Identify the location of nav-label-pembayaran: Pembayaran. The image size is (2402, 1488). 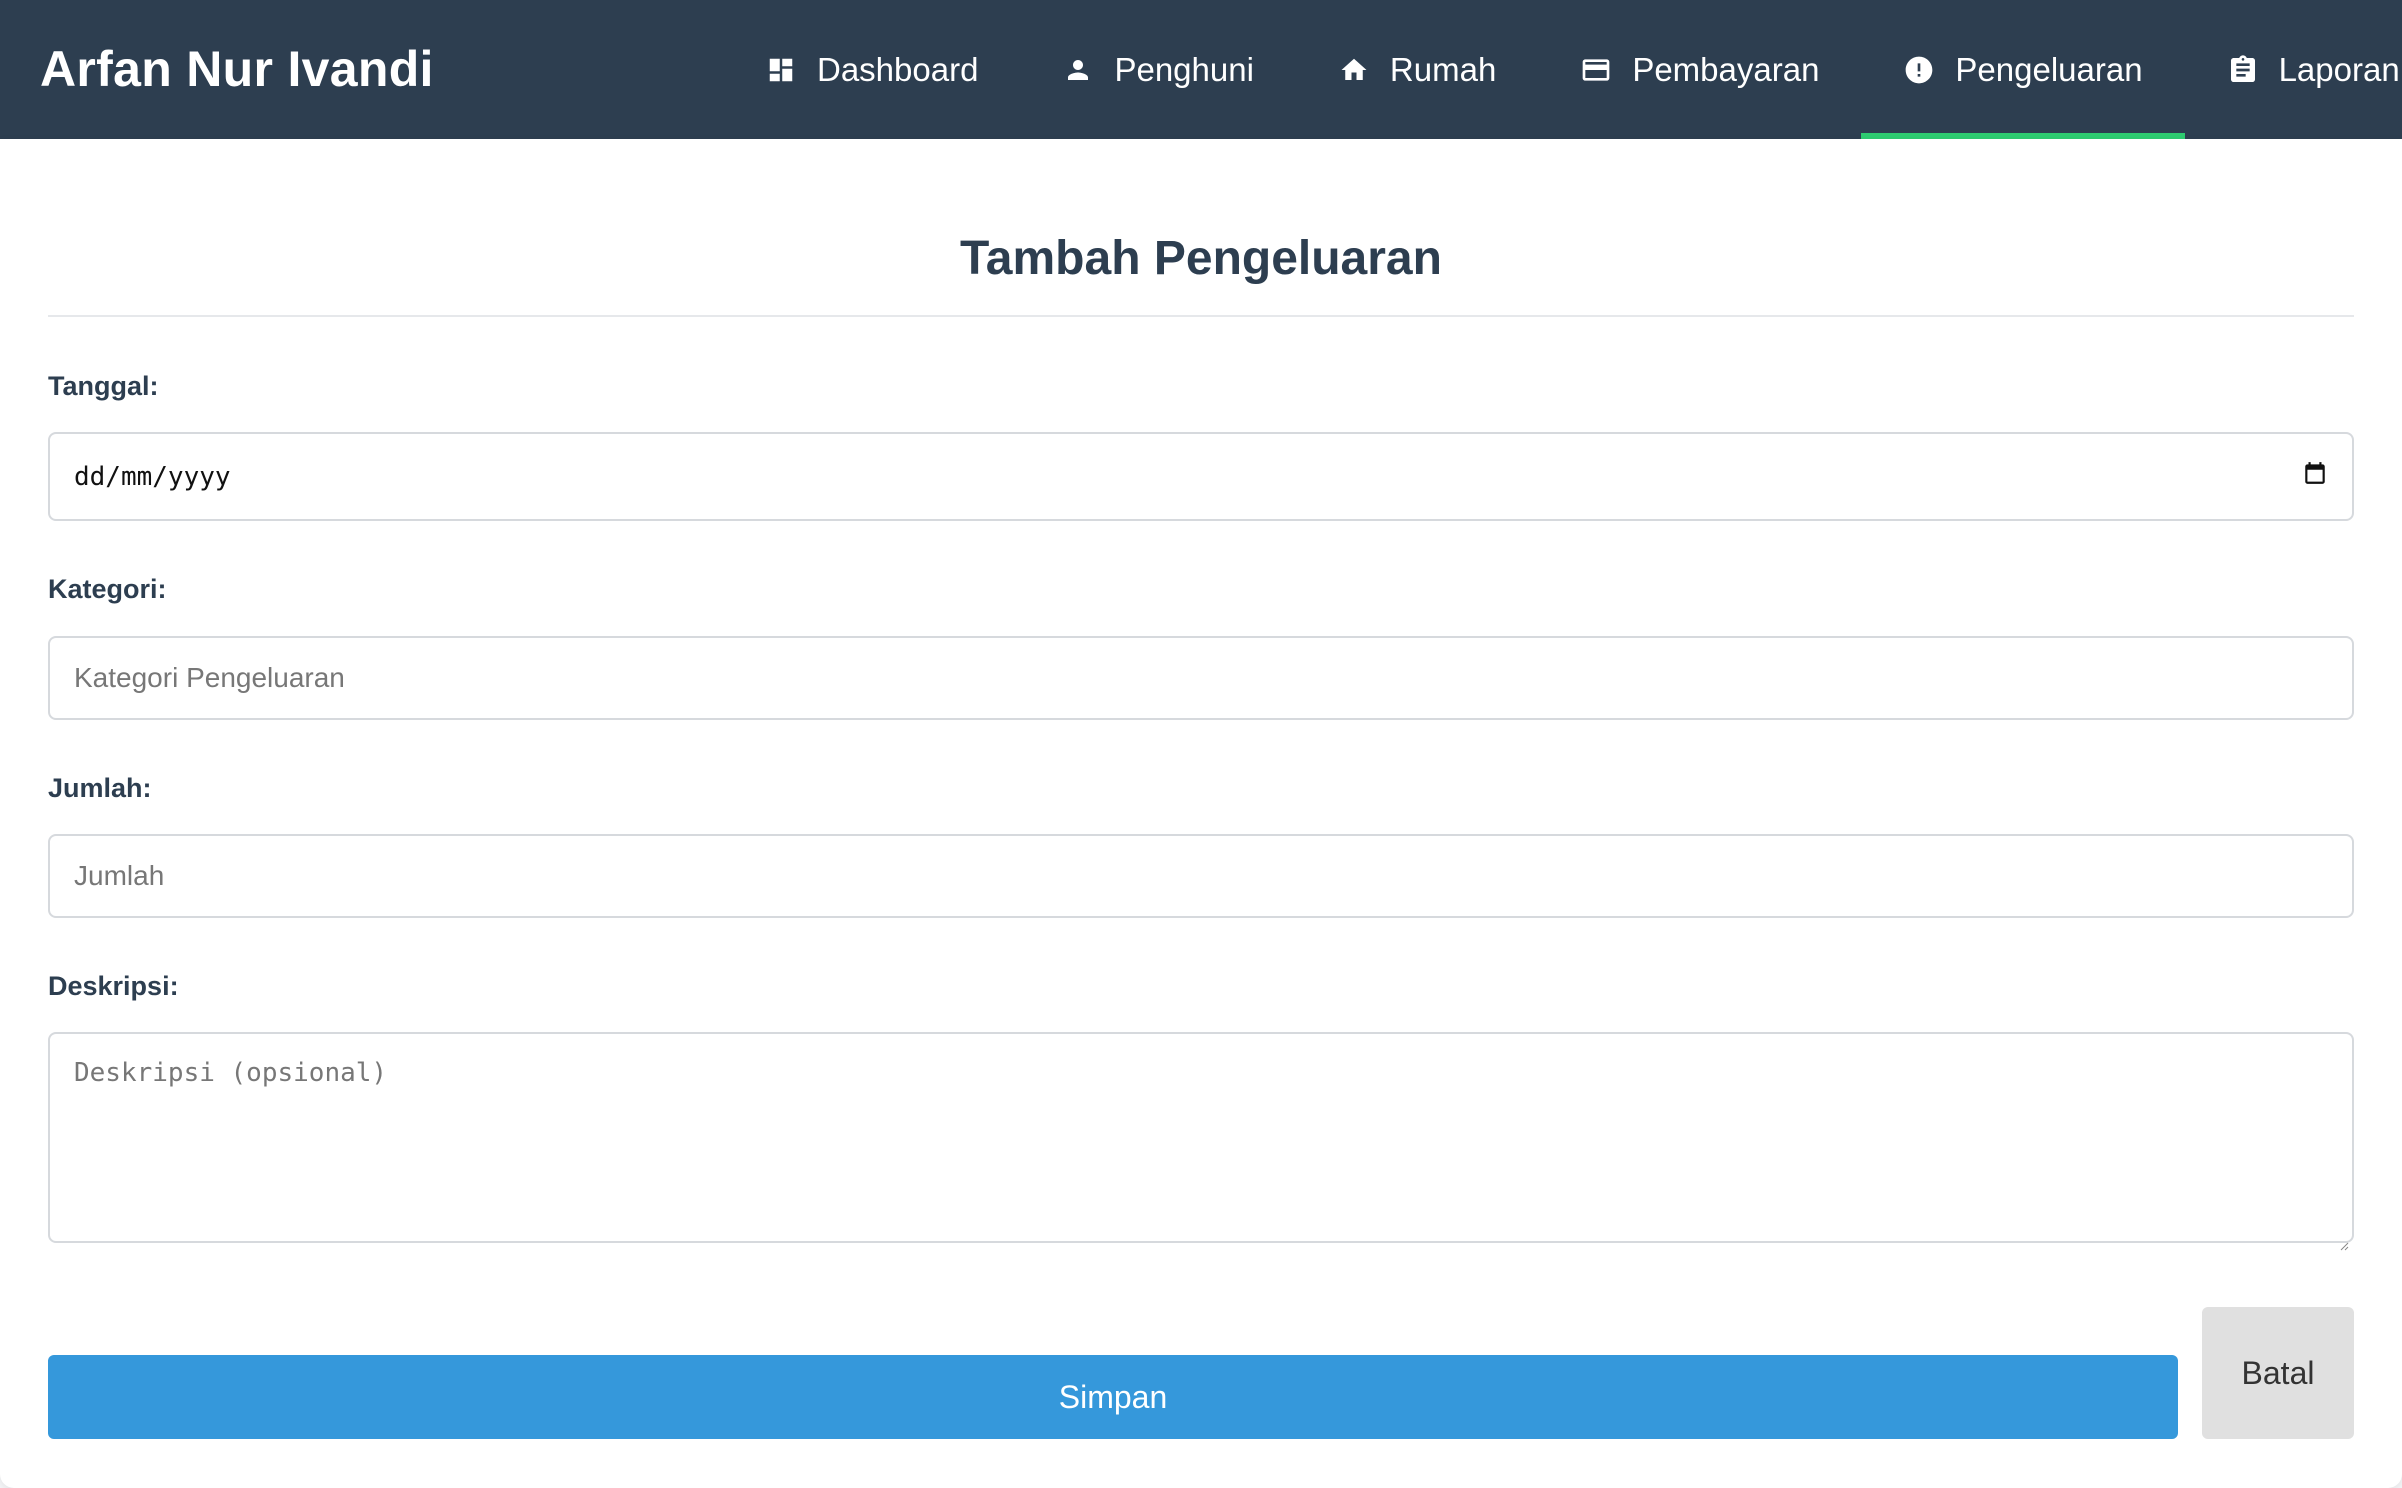
(1726, 69).